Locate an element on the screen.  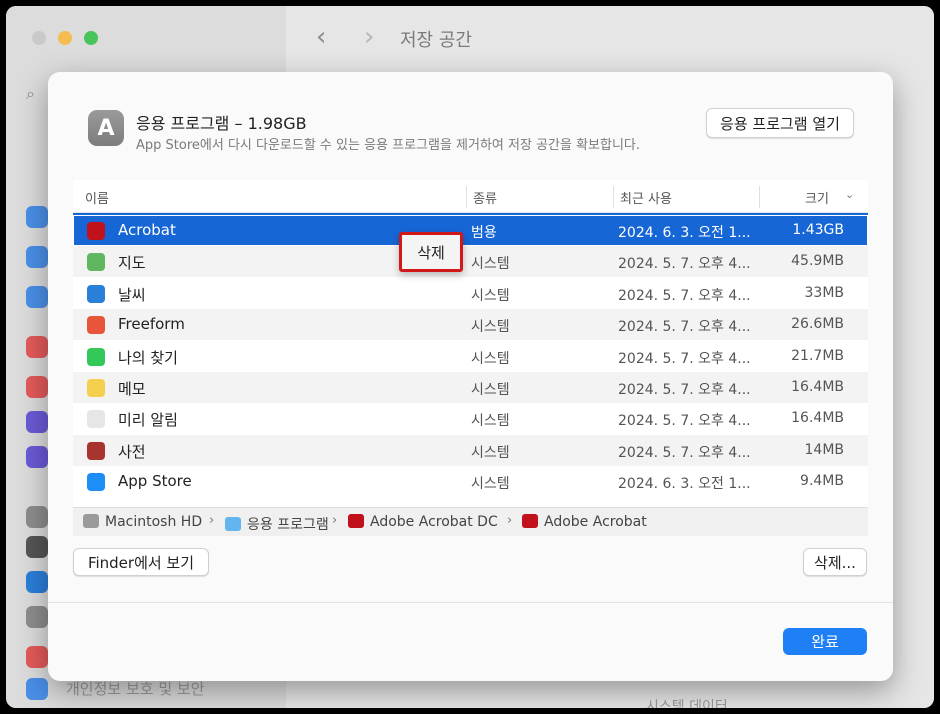
folder-icon is located at coordinates (233, 524).